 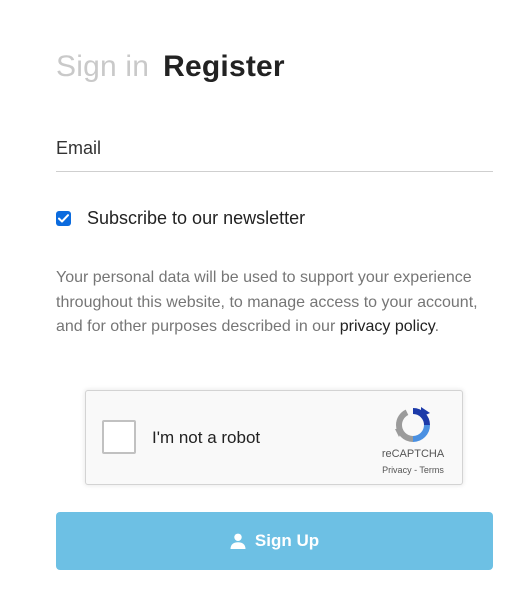 I want to click on recaptcha-checkbox, so click(x=119, y=437).